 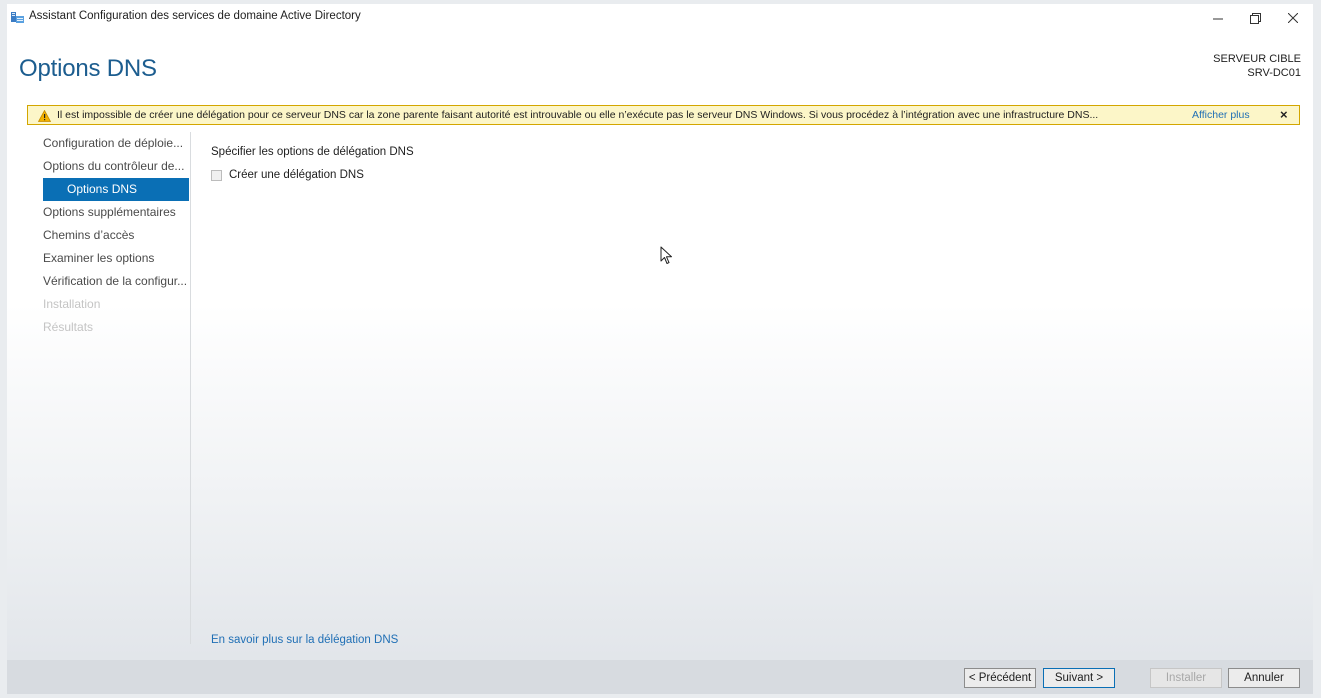 What do you see at coordinates (72, 304) in the screenshot?
I see `step-installation: Installation` at bounding box center [72, 304].